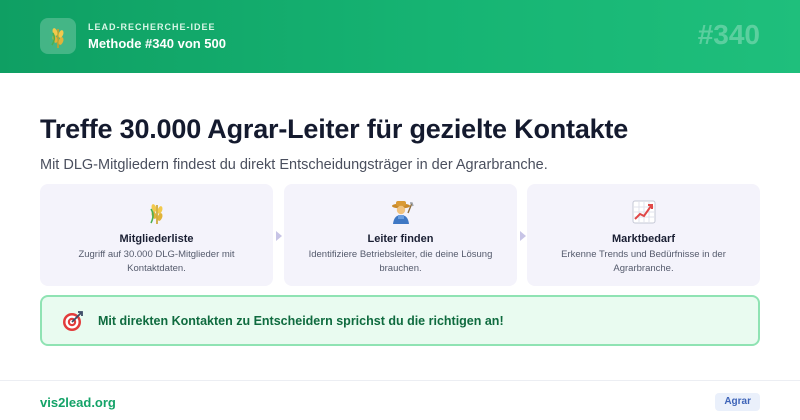 Image resolution: width=800 pixels, height=420 pixels. Describe the element at coordinates (73, 321) in the screenshot. I see `target-icon` at that location.